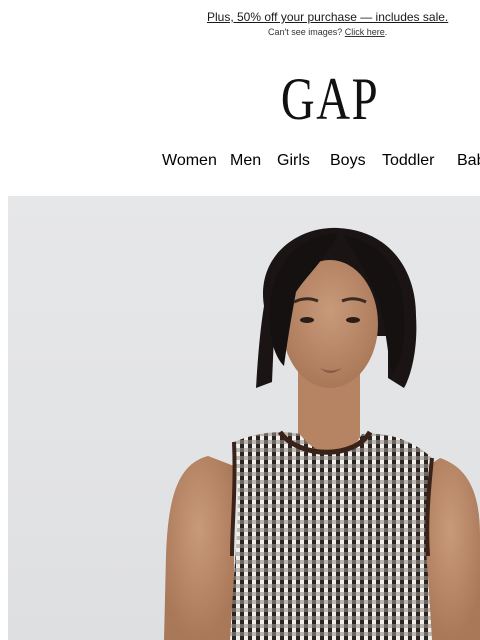  I want to click on period: ., so click(386, 32).